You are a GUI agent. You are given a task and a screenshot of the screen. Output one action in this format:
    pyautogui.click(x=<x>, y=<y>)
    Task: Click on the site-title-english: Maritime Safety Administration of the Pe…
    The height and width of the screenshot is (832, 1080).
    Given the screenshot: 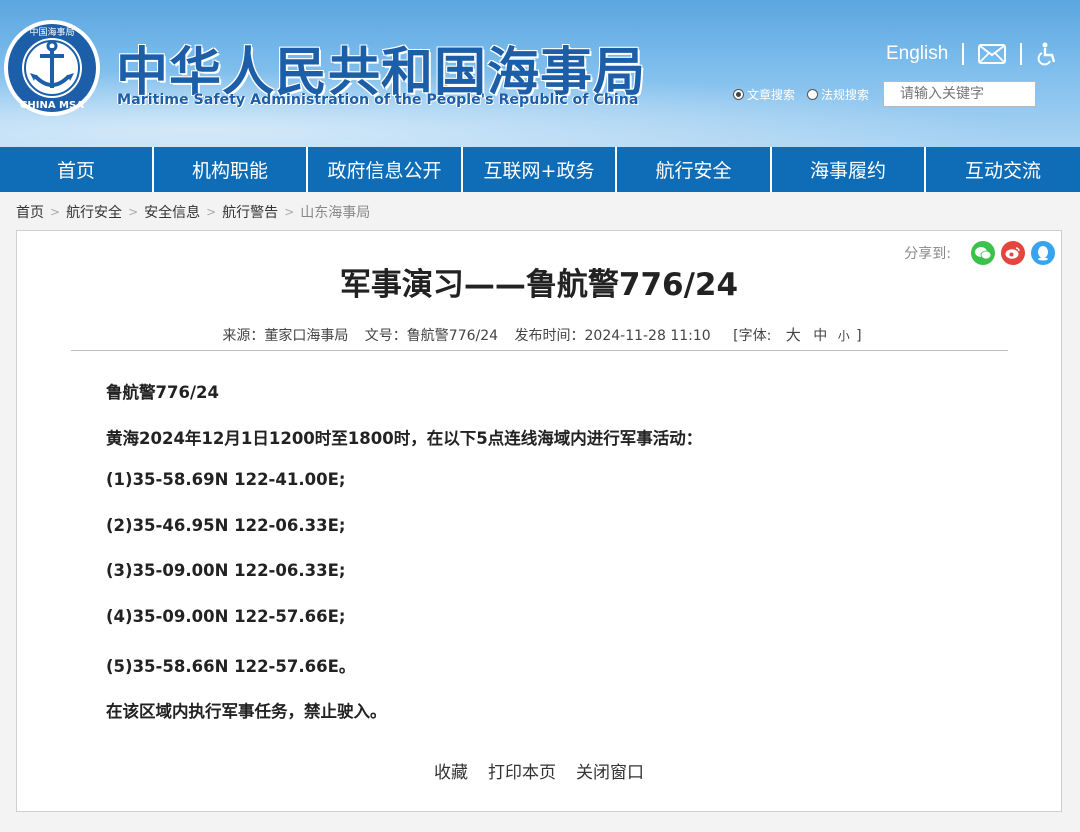 What is the action you would take?
    pyautogui.click(x=378, y=100)
    